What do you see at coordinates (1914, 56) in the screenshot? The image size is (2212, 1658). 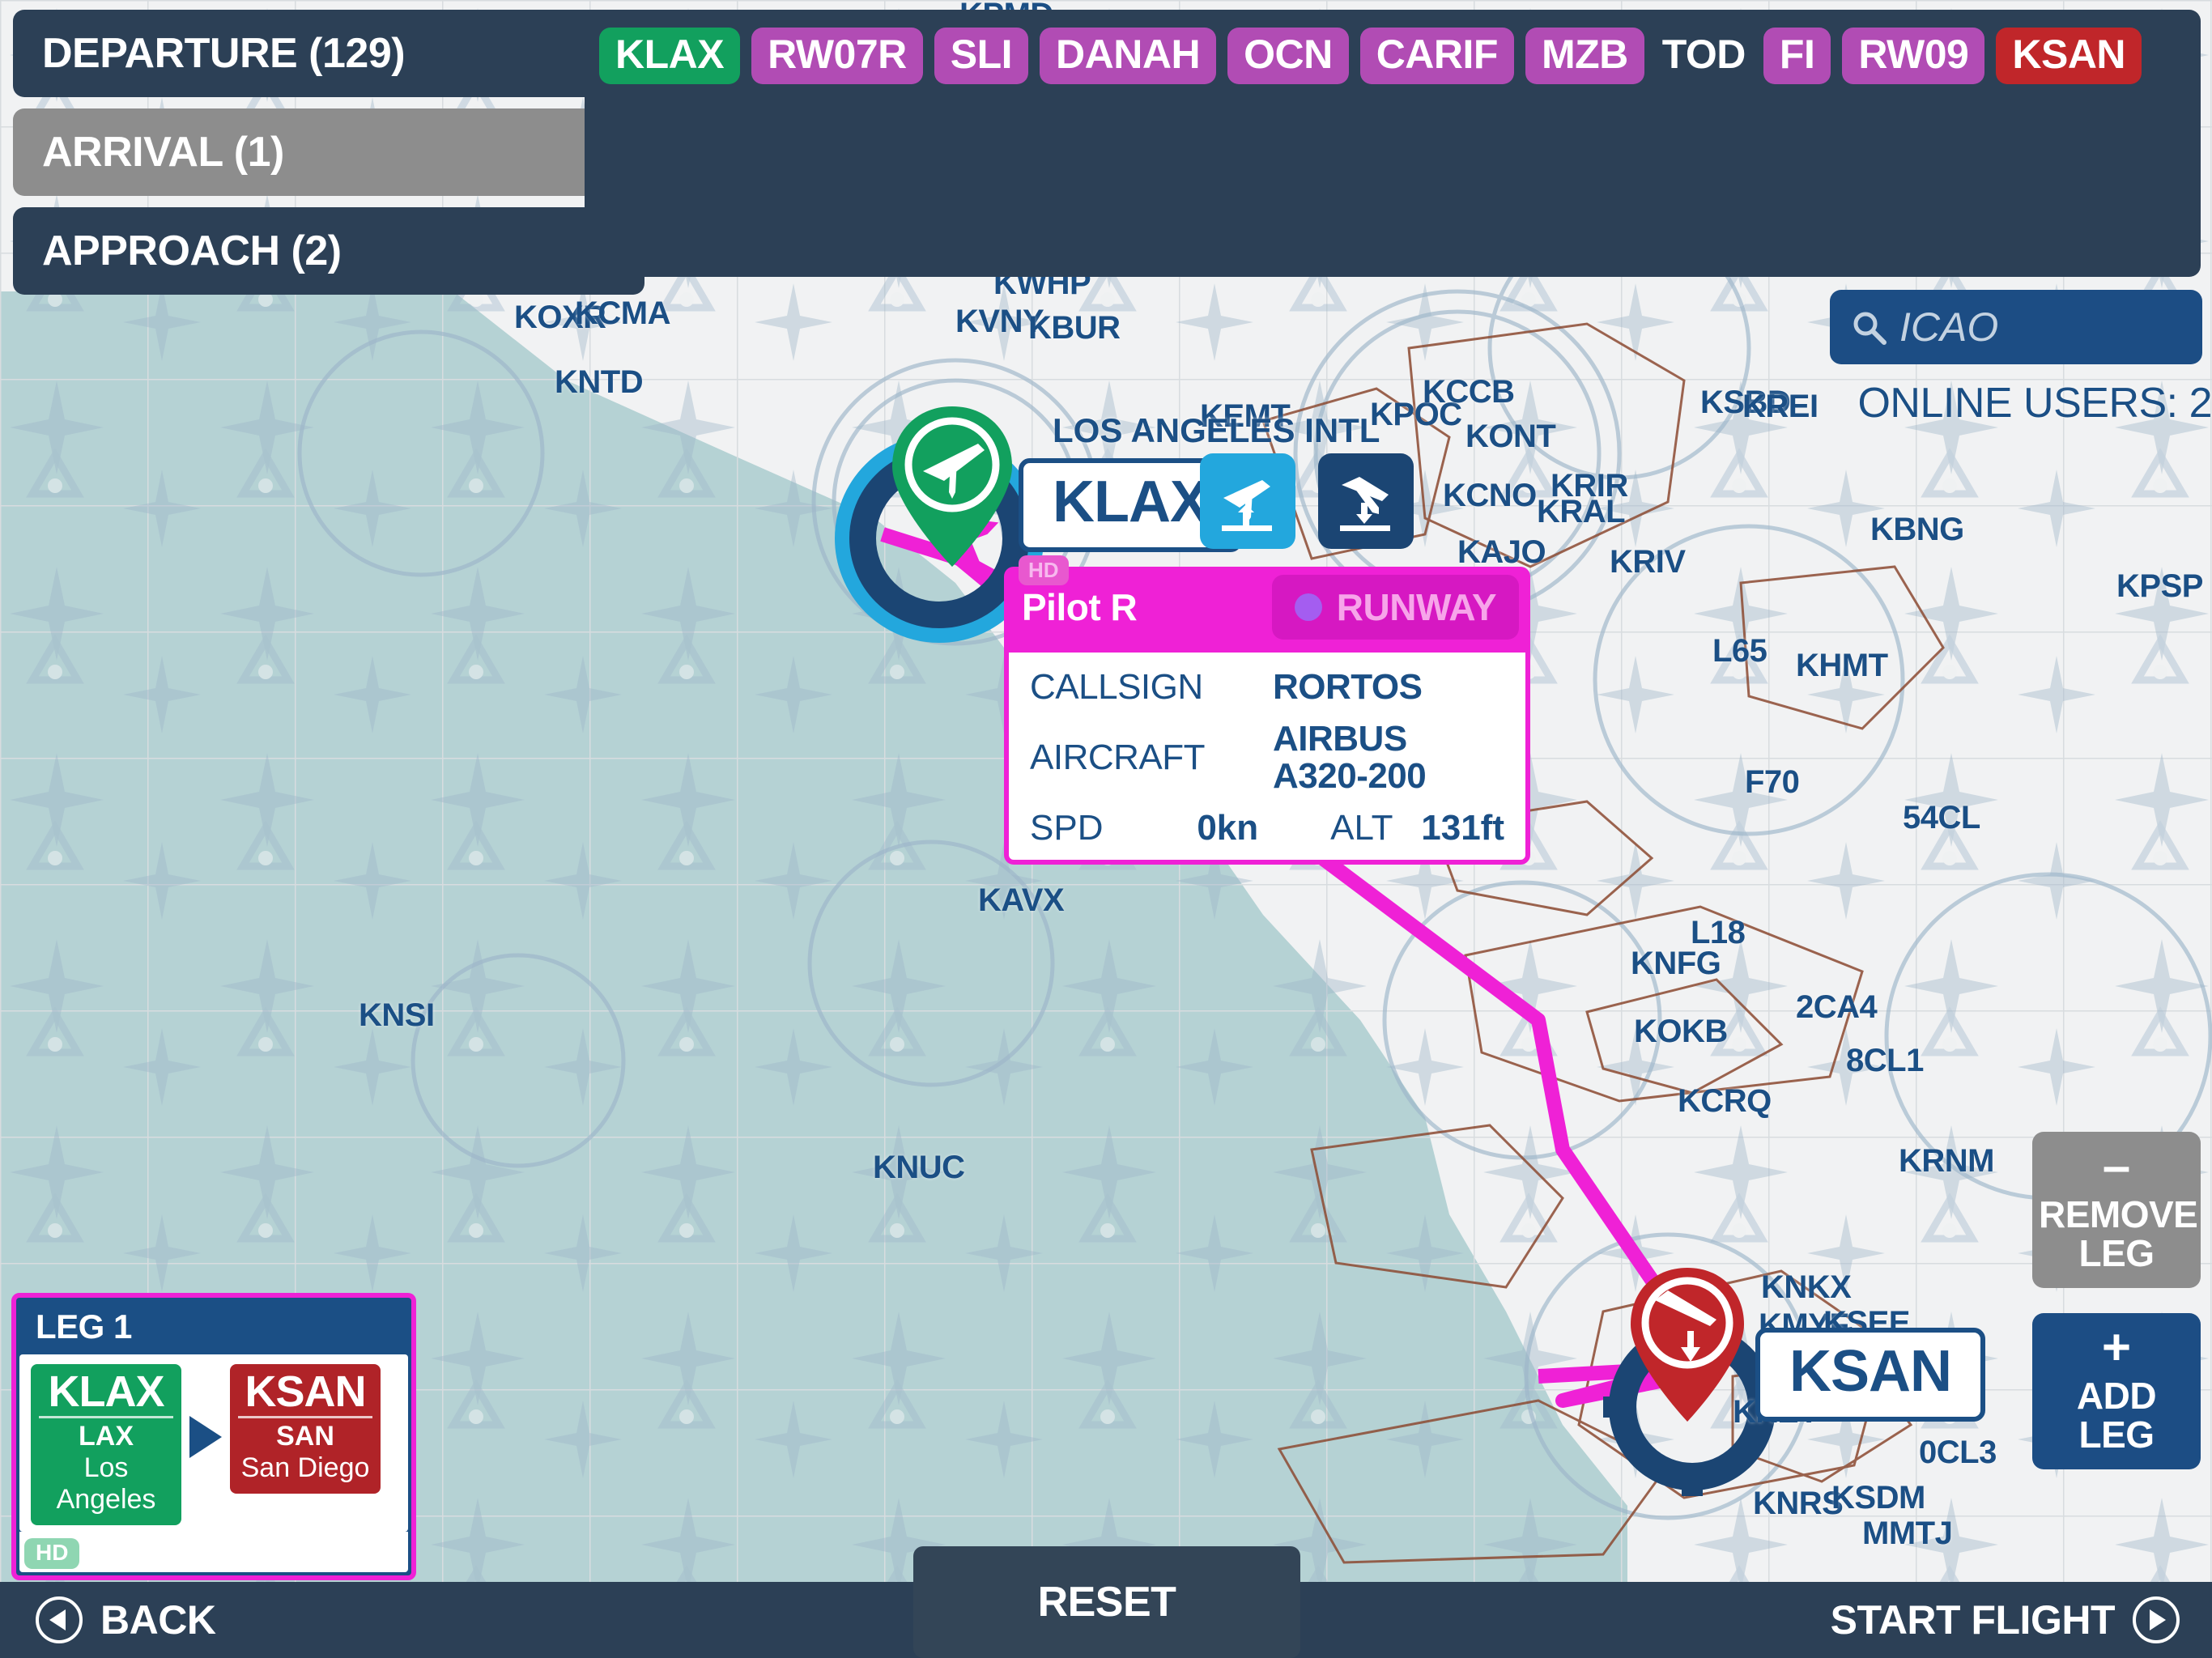 I see `route-chip-rw09: RW09` at bounding box center [1914, 56].